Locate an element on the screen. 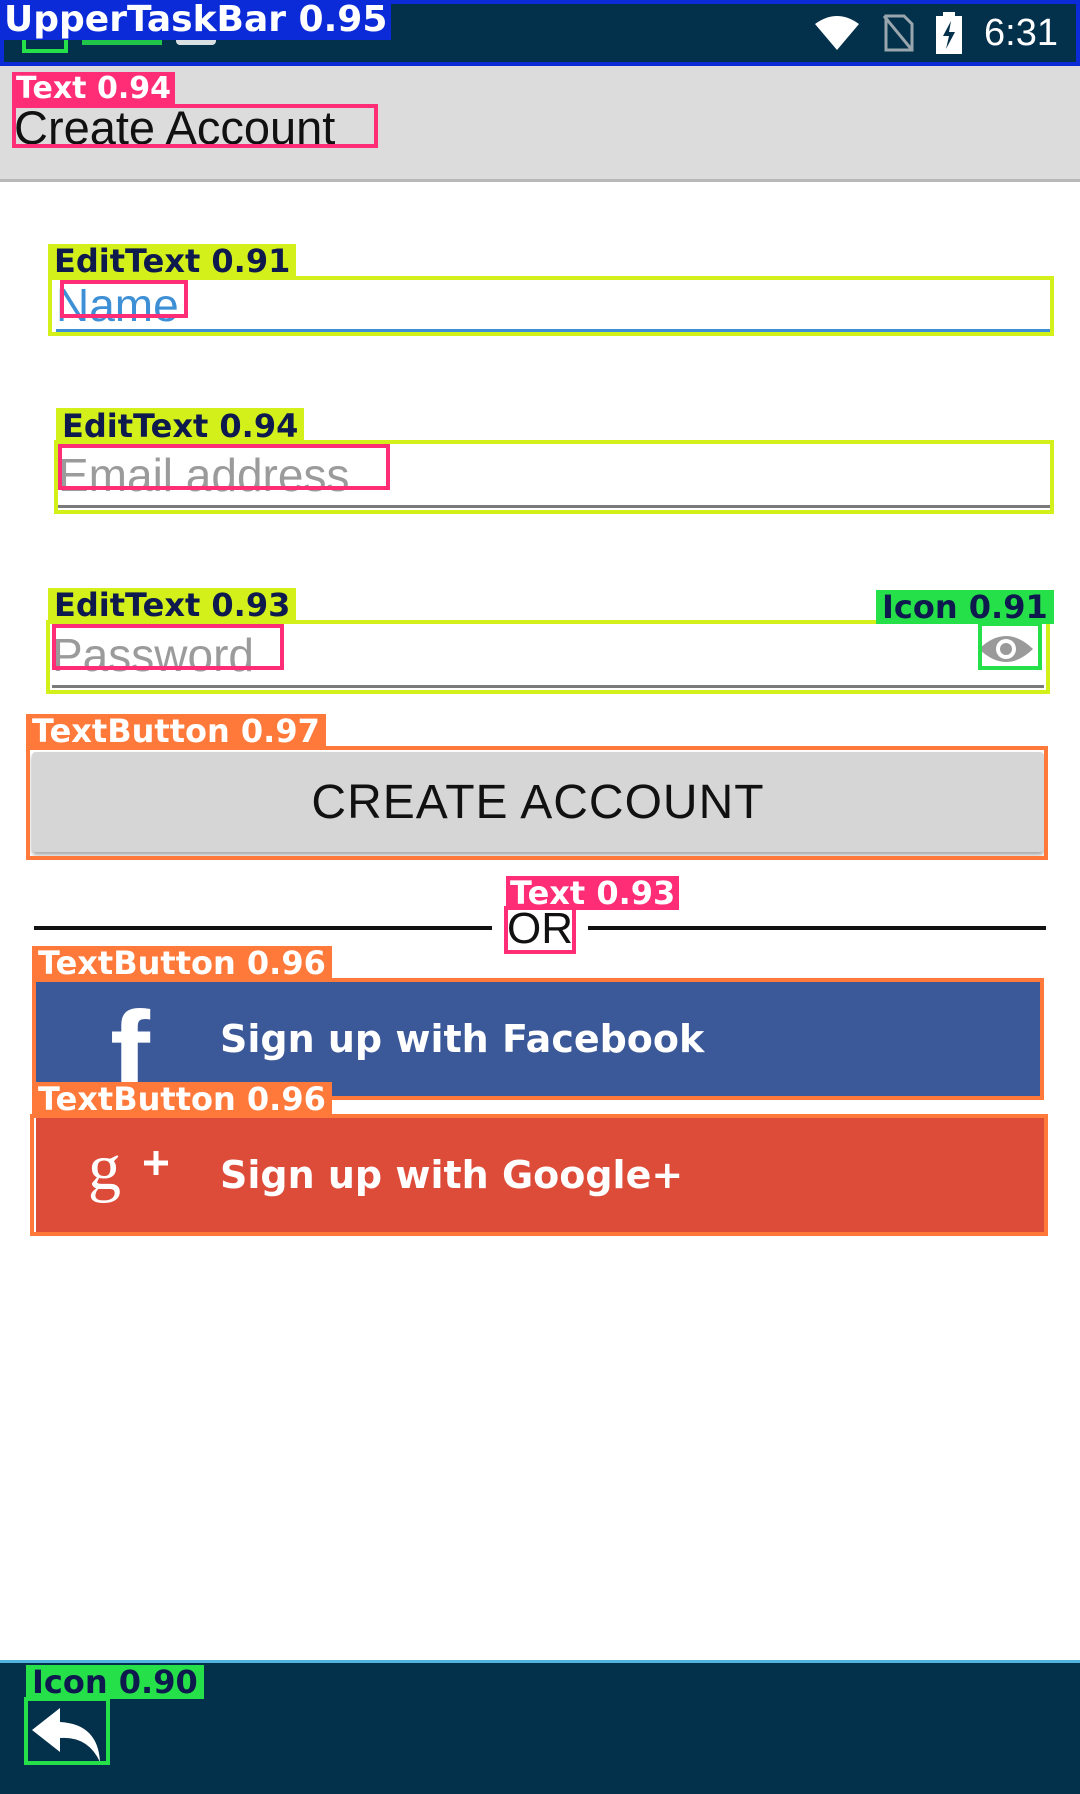  status-bar: 6:31 UpperTaskBar 0.95 is located at coordinates (540, 33).